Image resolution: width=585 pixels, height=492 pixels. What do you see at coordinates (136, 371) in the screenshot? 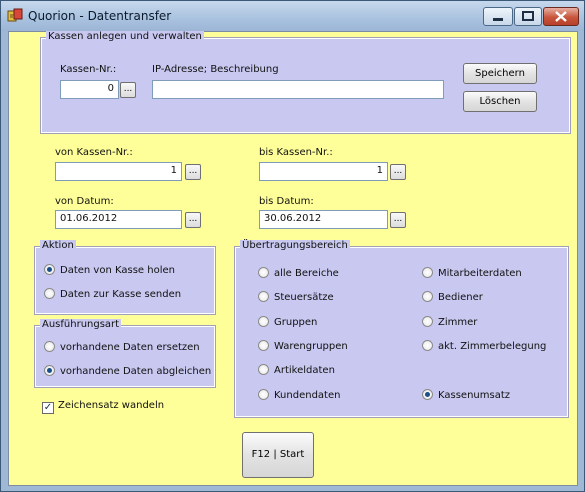
I see `ausfuehrung-option-label: vorhandene Daten abgleichen` at bounding box center [136, 371].